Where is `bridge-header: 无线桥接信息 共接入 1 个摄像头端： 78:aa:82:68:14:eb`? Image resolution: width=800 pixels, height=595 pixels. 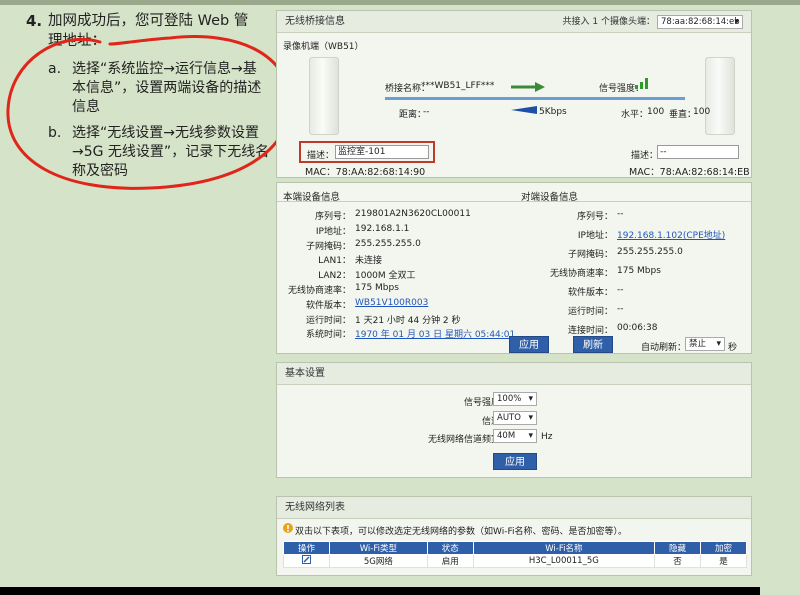 bridge-header: 无线桥接信息 共接入 1 个摄像头端： 78:aa:82:68:14:eb is located at coordinates (514, 22).